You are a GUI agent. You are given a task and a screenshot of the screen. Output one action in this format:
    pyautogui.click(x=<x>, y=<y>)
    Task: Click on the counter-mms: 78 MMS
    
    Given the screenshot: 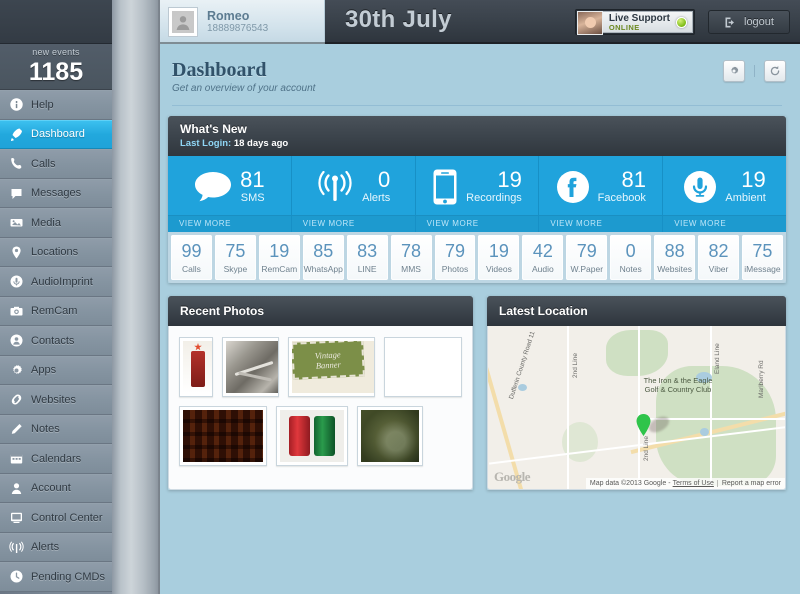 What is the action you would take?
    pyautogui.click(x=411, y=257)
    